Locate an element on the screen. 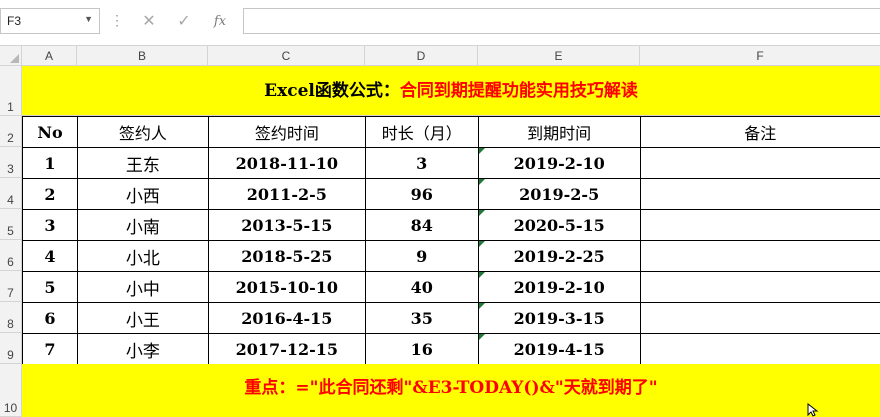 This screenshot has height=417, width=880. table-row: 1 王东 2018-11-10 3 2019-2-10 is located at coordinates (451, 163).